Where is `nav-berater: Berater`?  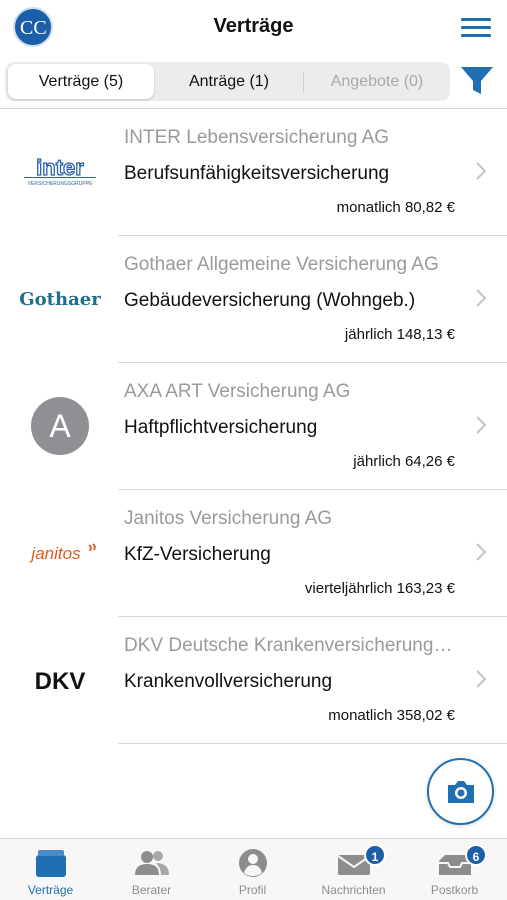 nav-berater: Berater is located at coordinates (151, 869).